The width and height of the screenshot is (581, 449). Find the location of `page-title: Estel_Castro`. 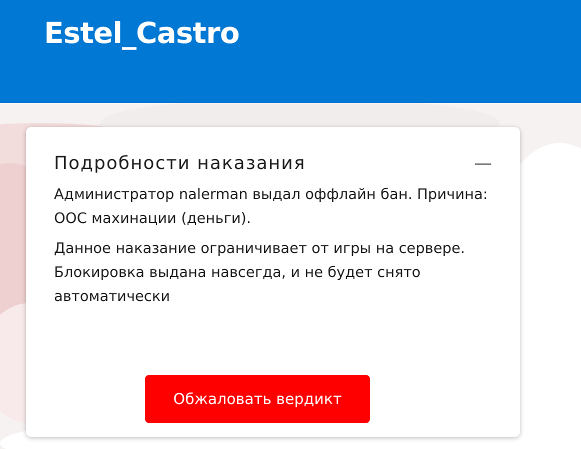

page-title: Estel_Castro is located at coordinates (142, 33).